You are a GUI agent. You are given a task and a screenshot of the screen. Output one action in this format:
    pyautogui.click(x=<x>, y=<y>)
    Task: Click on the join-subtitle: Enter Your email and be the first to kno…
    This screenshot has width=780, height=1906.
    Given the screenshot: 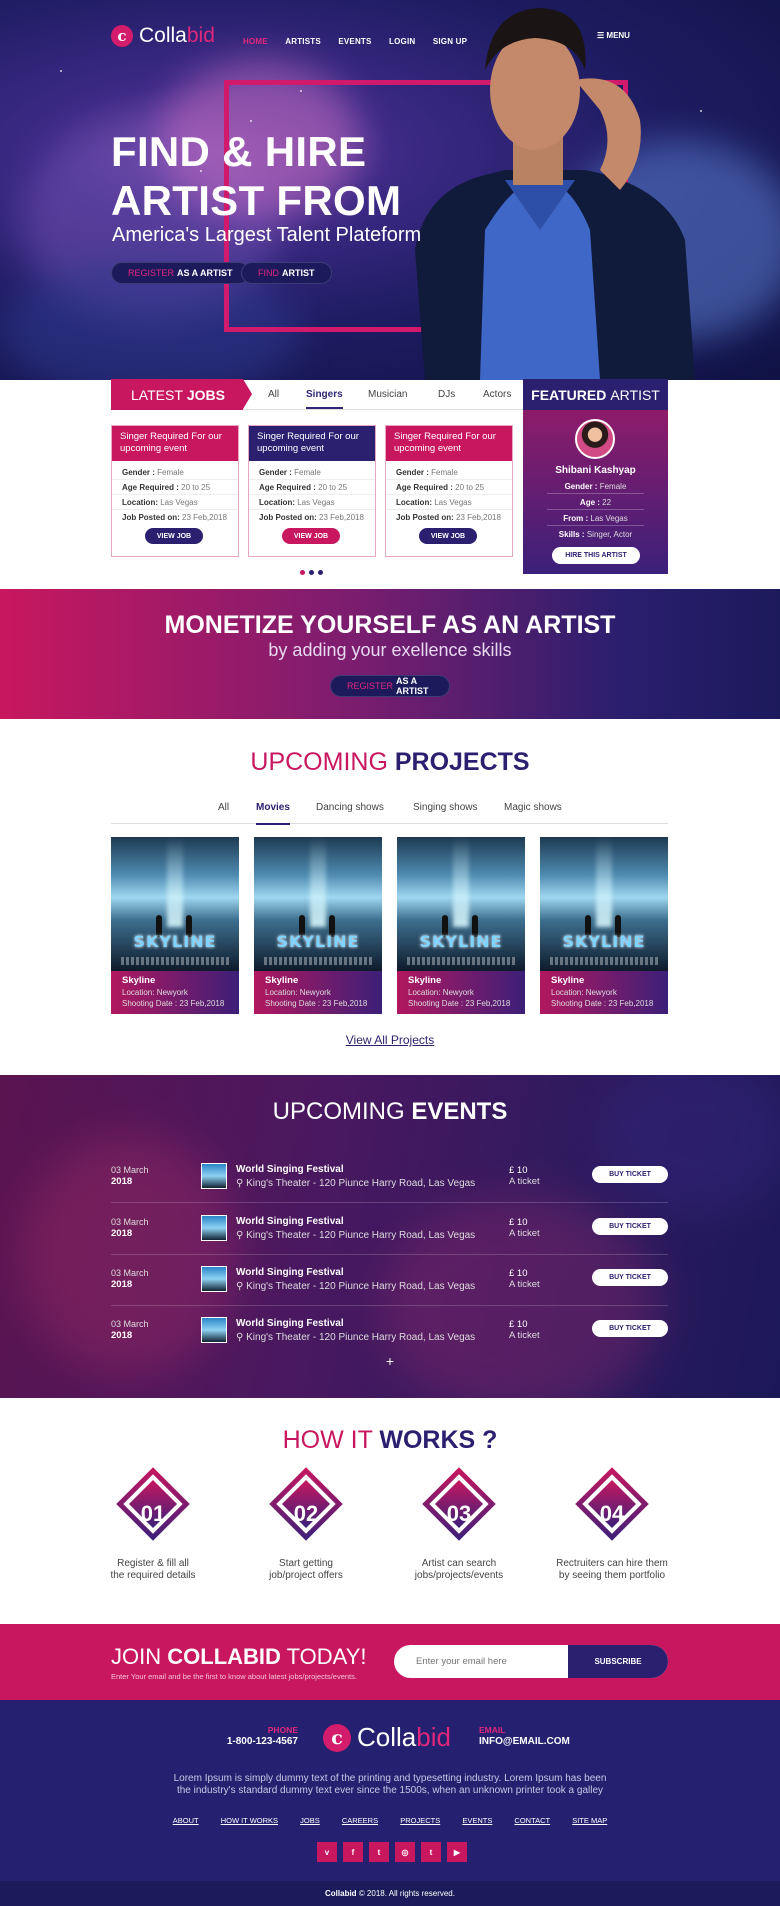 What is the action you would take?
    pyautogui.click(x=234, y=1676)
    